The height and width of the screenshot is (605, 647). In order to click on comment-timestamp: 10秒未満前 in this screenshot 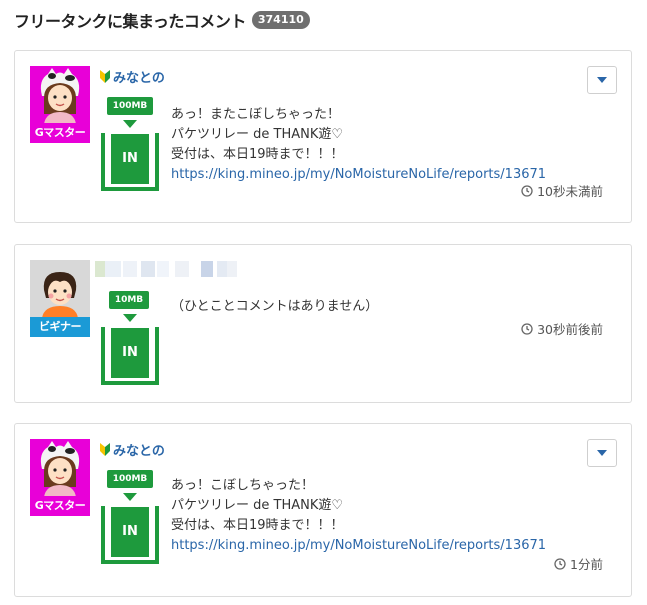, I will do `click(562, 190)`.